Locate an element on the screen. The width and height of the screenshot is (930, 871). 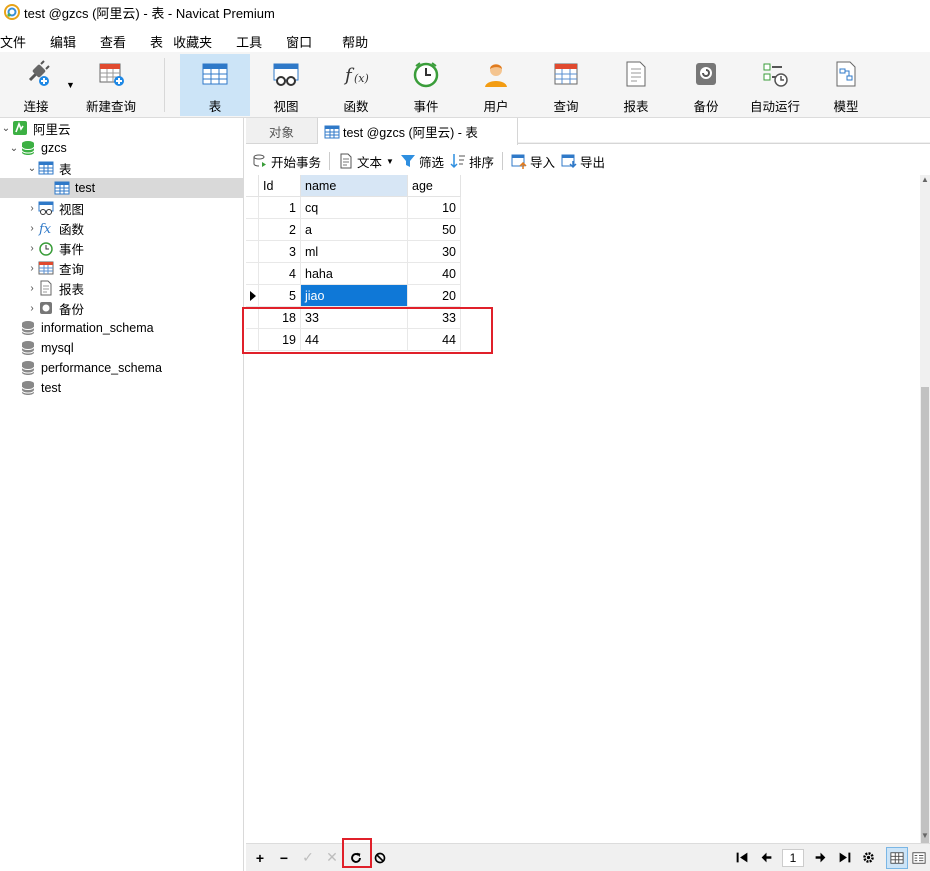
menu-table: 表 is located at coordinates (161, 41).